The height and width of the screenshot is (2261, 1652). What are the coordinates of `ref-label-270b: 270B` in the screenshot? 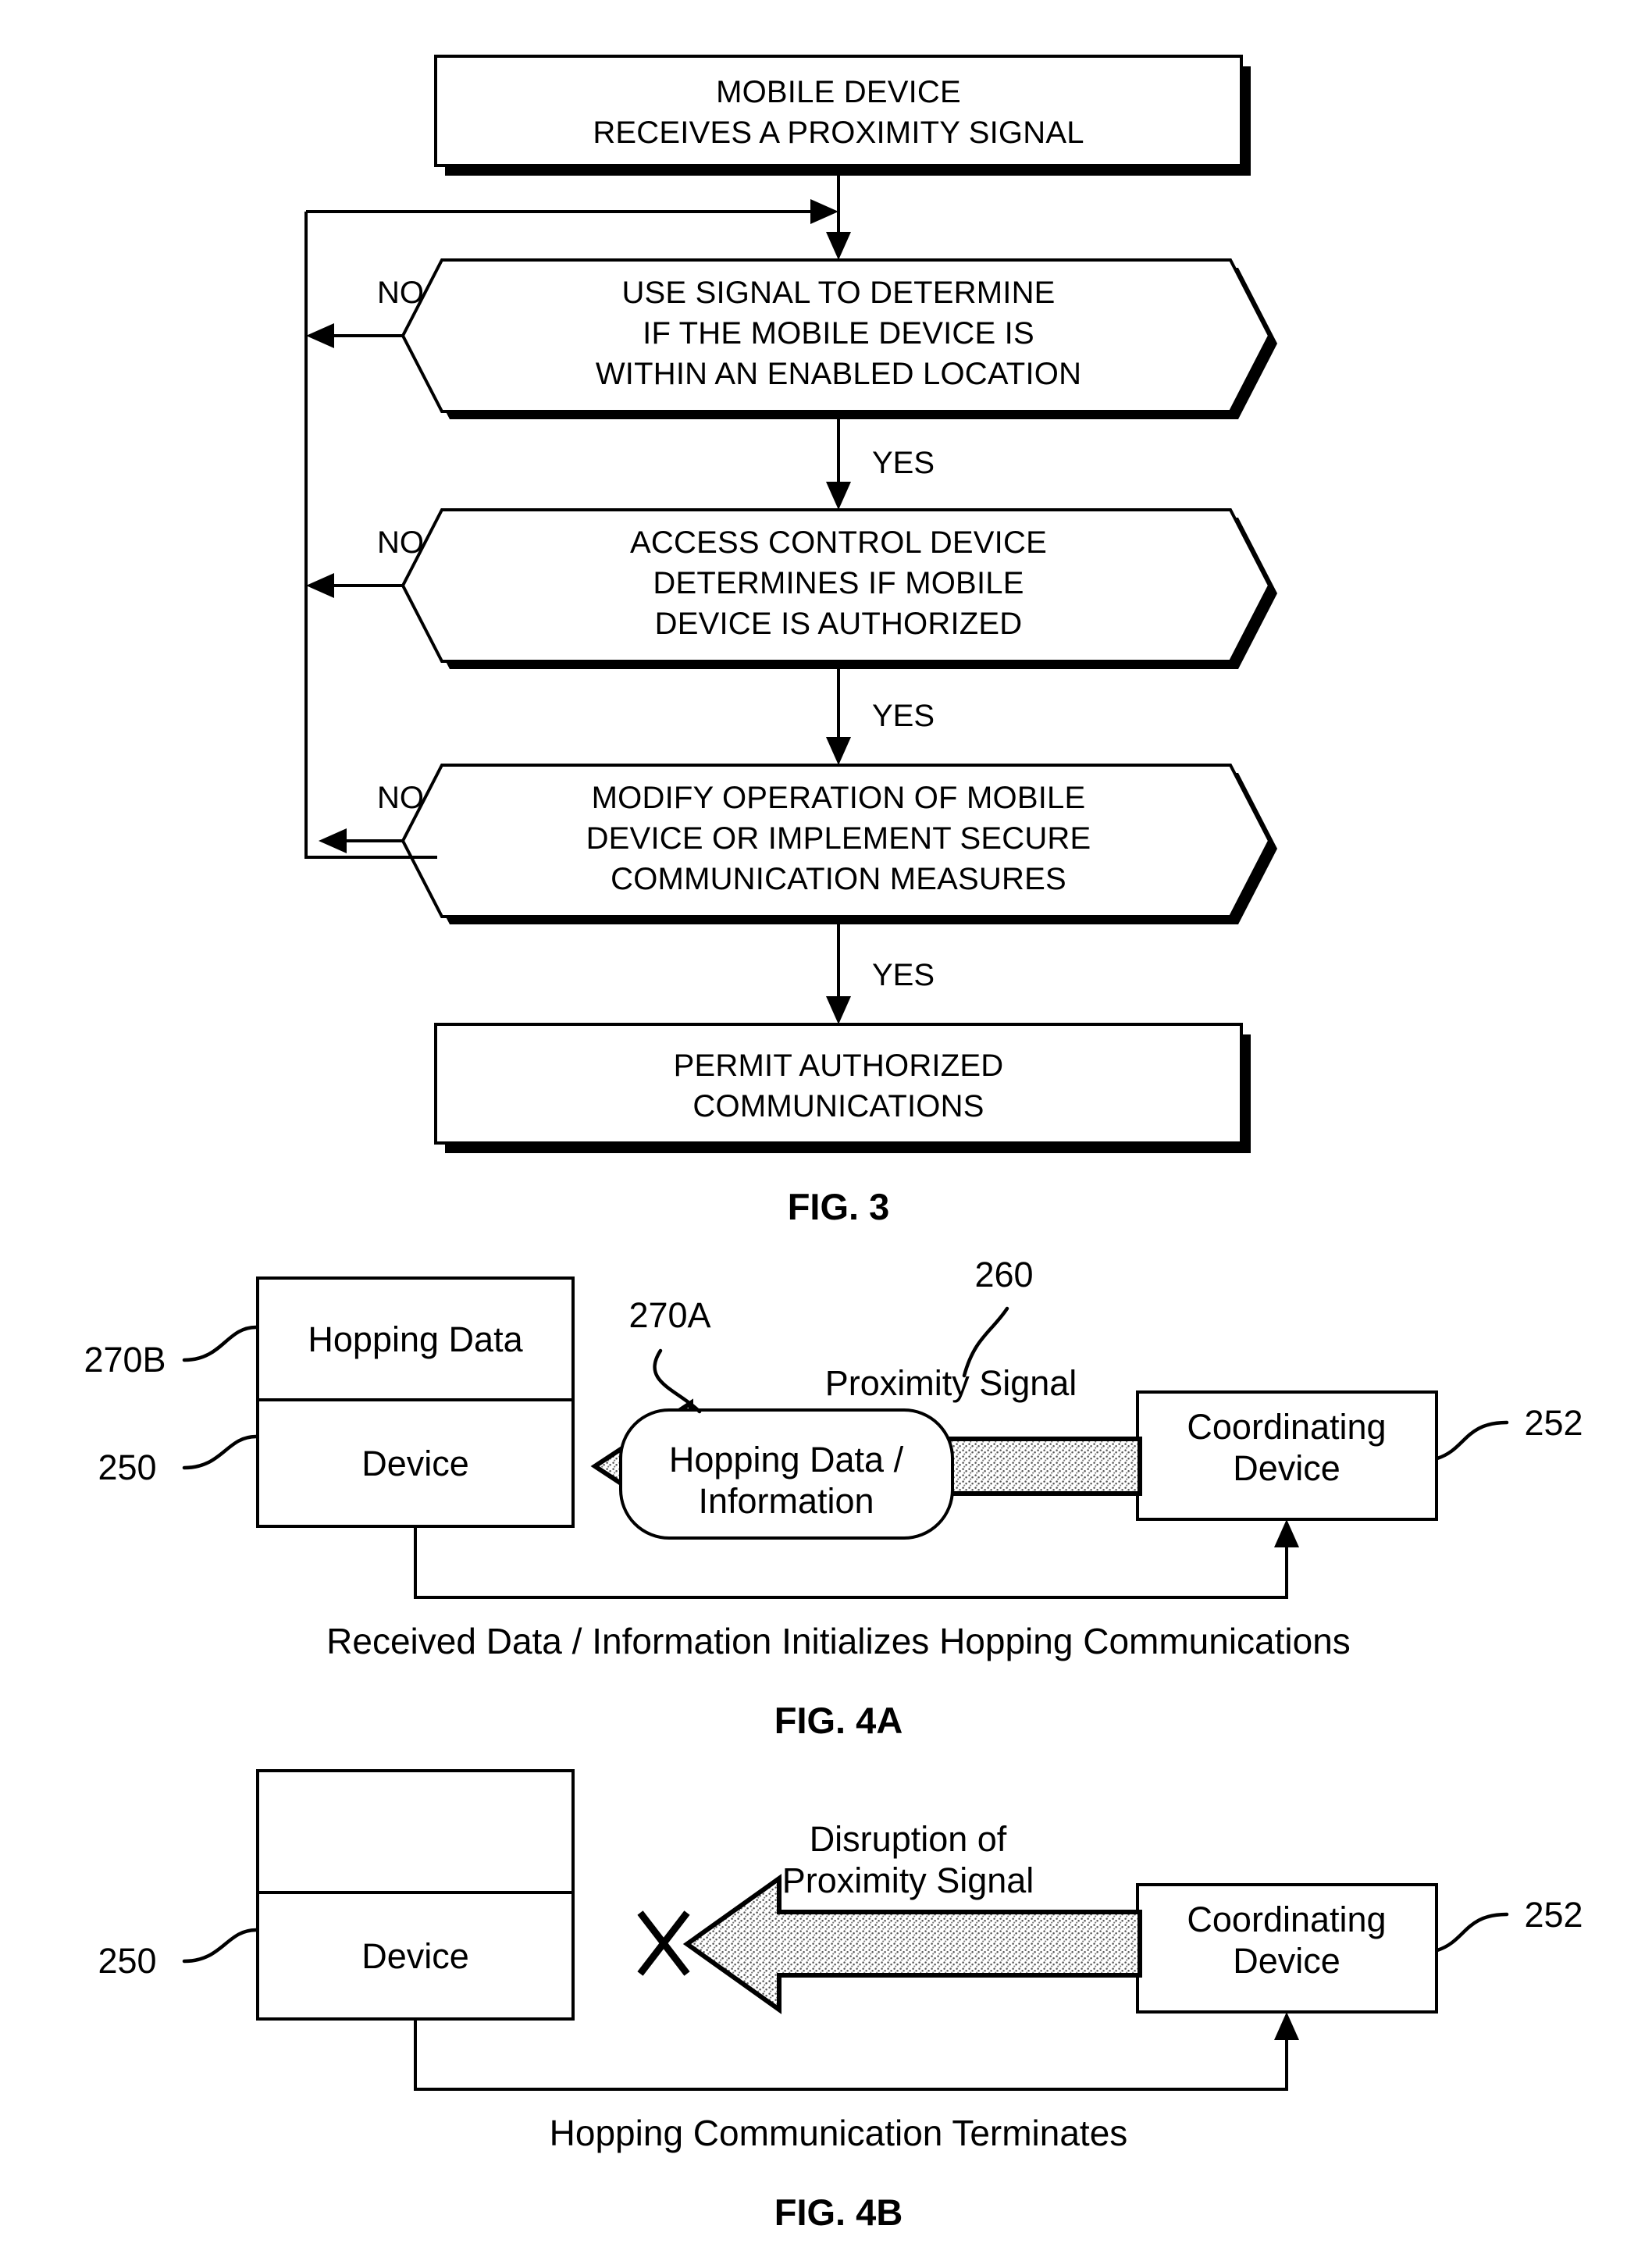 It's located at (125, 1360).